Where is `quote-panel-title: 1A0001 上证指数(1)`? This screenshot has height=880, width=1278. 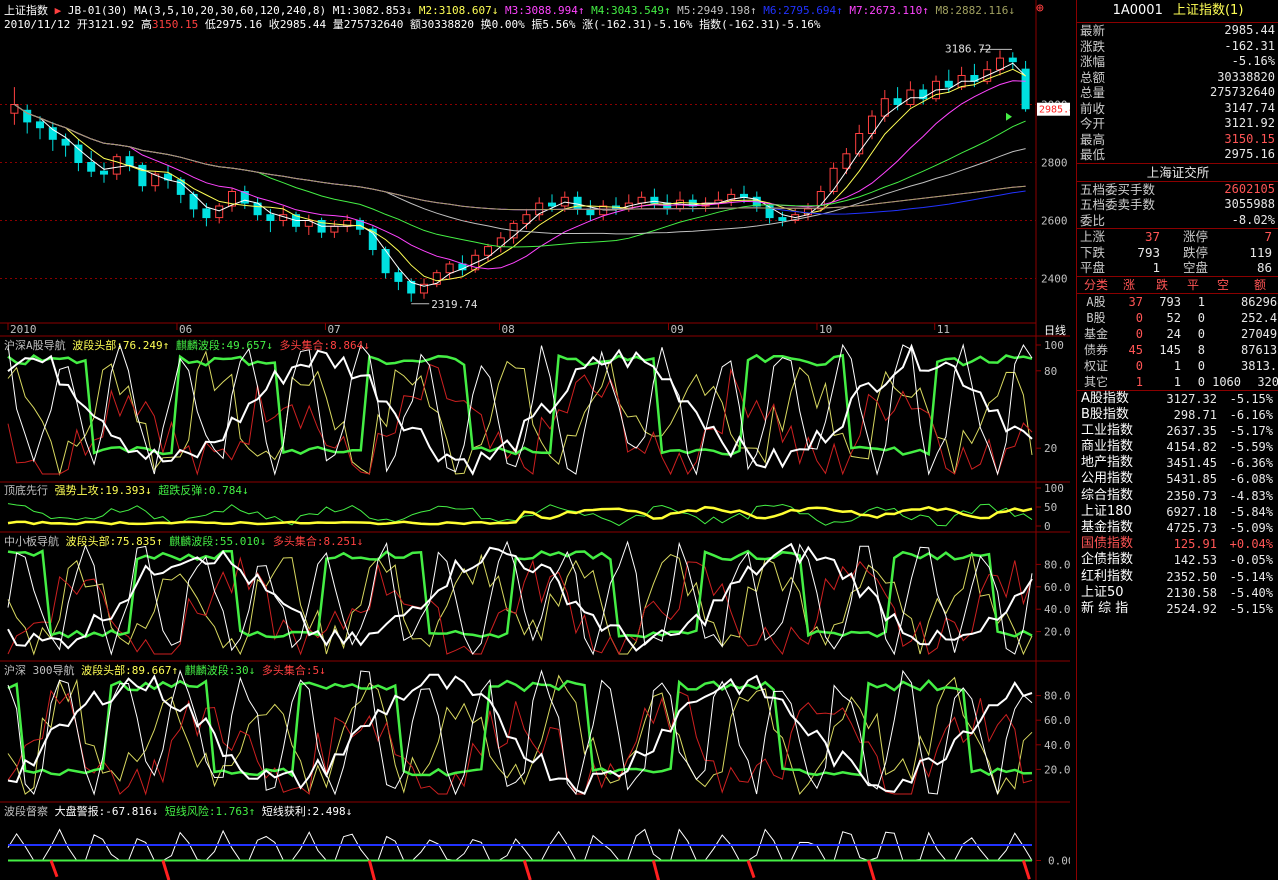
quote-panel-title: 1A0001 上证指数(1) is located at coordinates (1177, 11).